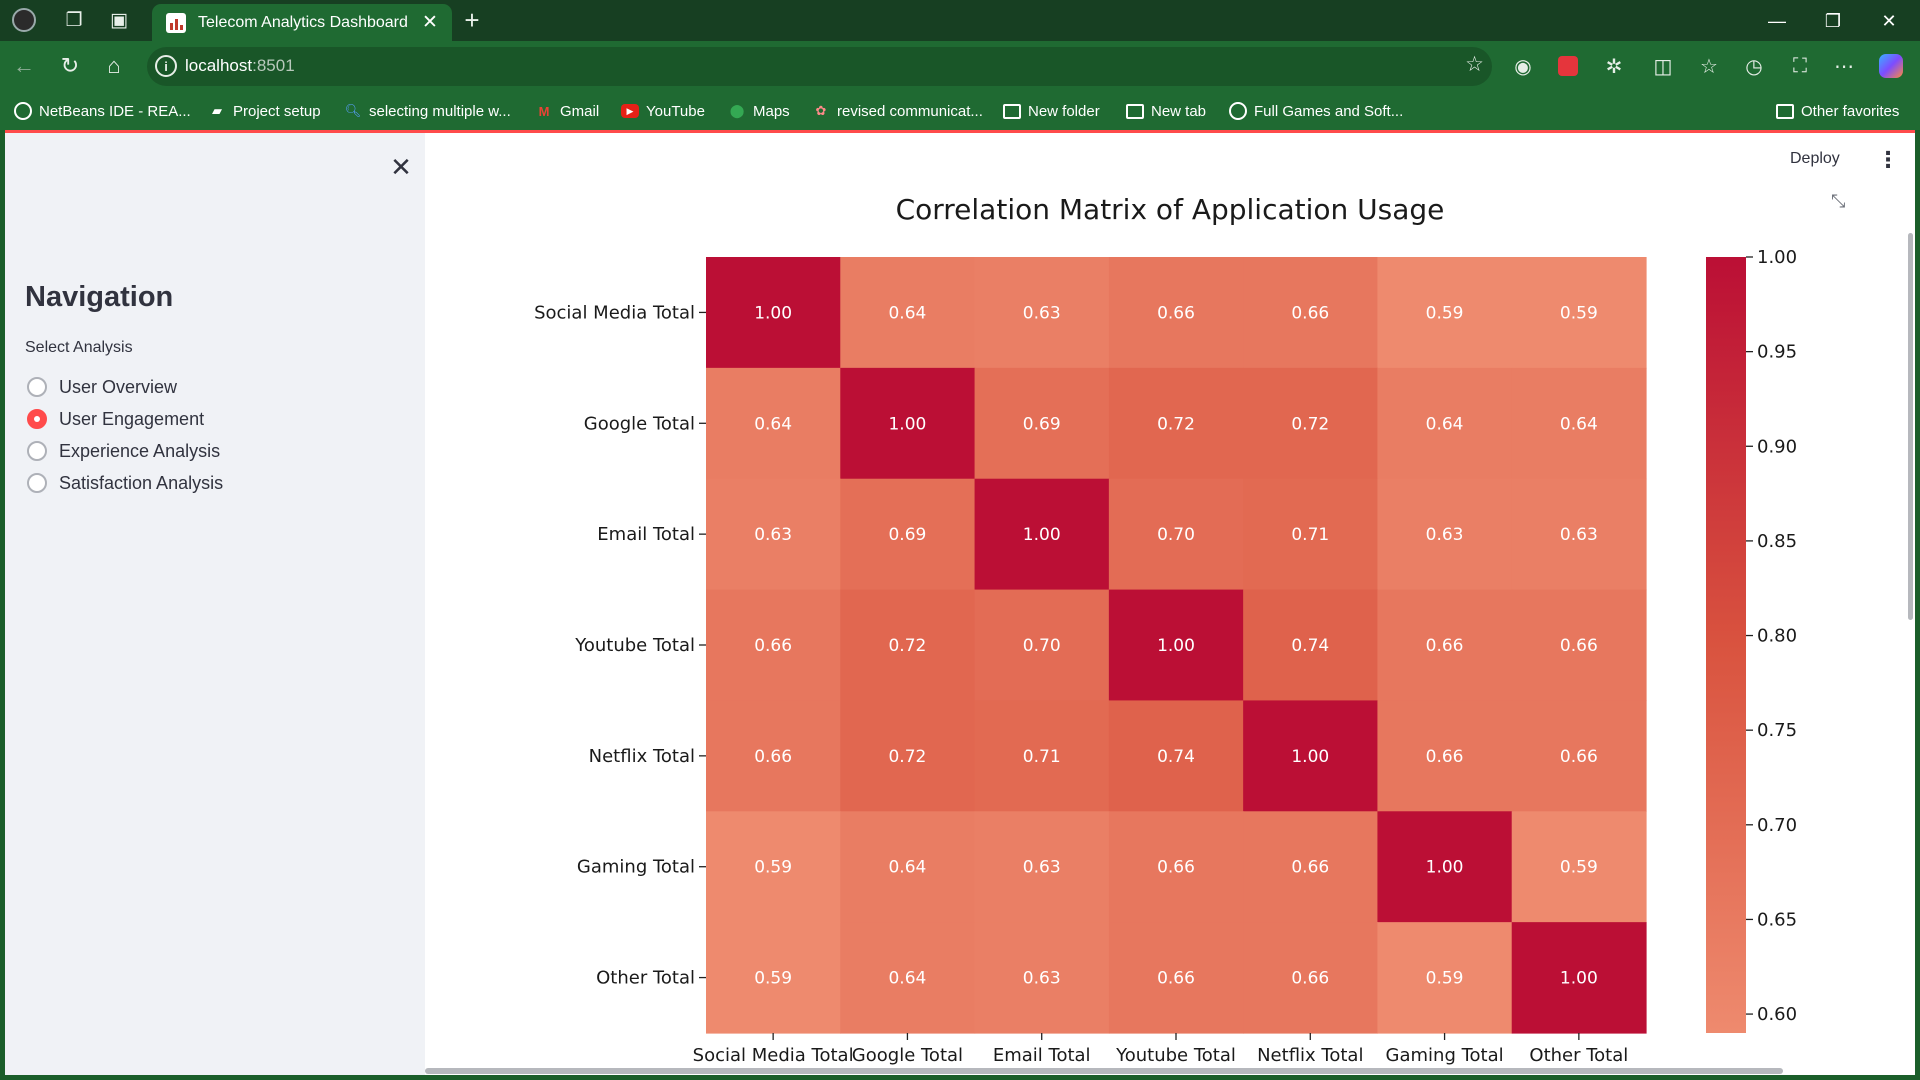 This screenshot has height=1080, width=1920. Describe the element at coordinates (819, 66) in the screenshot. I see `address-bar: i localhost:8501 ☆` at that location.